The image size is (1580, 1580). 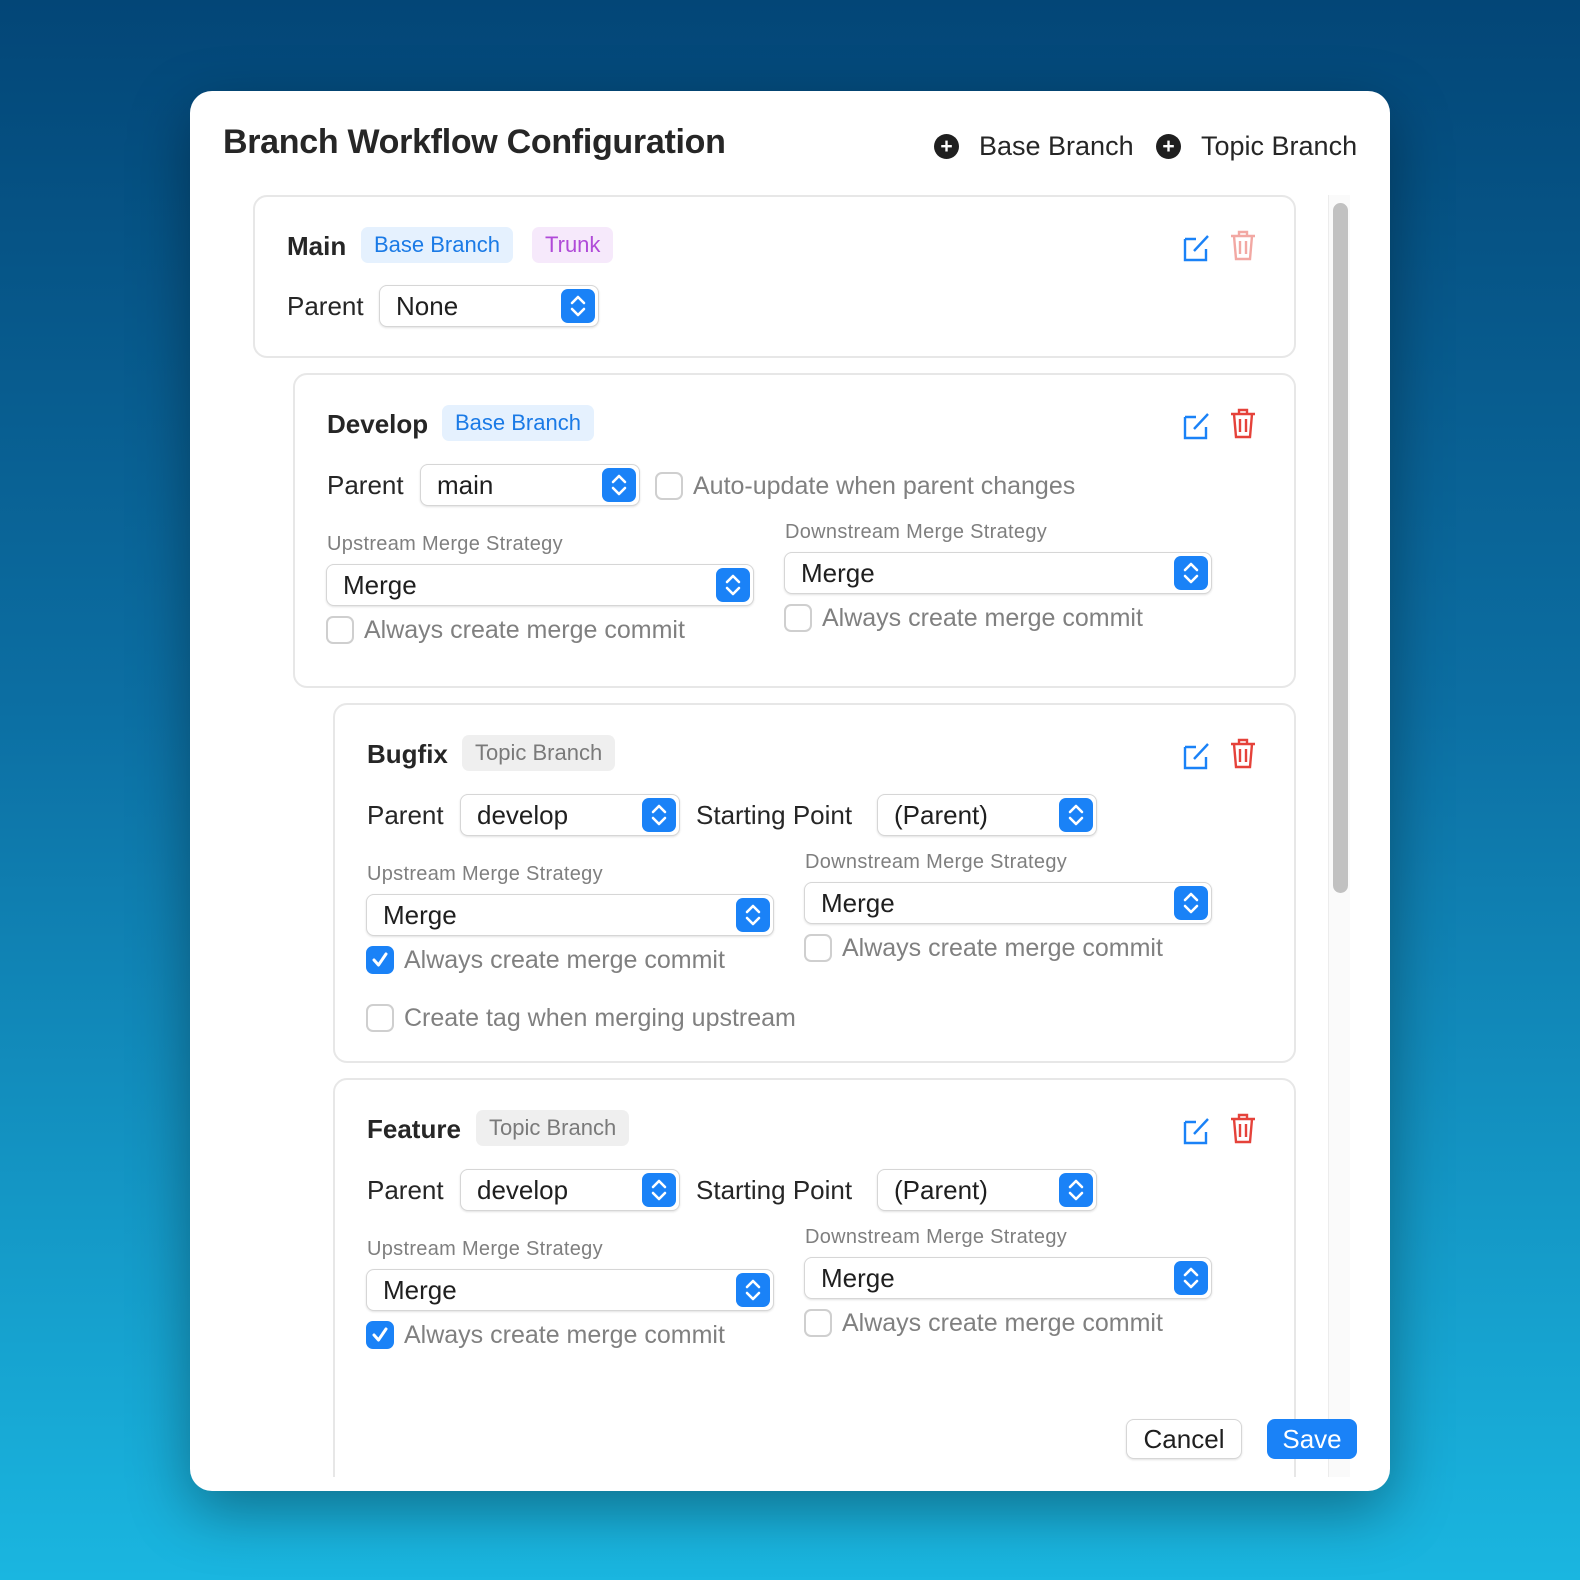 What do you see at coordinates (530, 485) in the screenshot?
I see `parent-select: main` at bounding box center [530, 485].